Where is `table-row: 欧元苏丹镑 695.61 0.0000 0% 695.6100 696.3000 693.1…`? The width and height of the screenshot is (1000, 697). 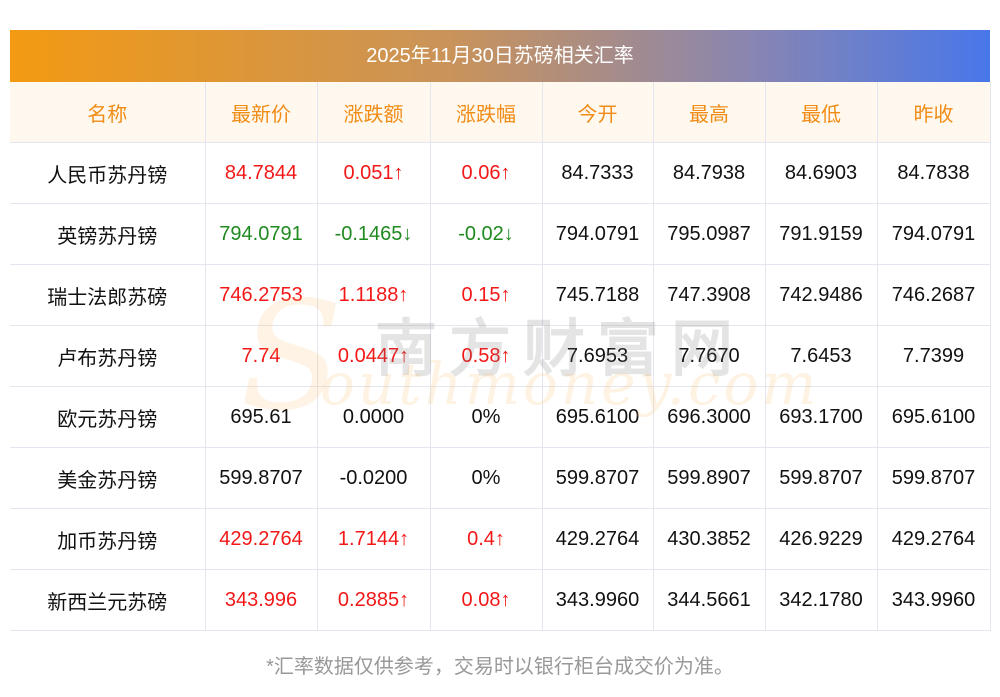
table-row: 欧元苏丹镑 695.61 0.0000 0% 695.6100 696.3000 693.1… is located at coordinates (500, 417).